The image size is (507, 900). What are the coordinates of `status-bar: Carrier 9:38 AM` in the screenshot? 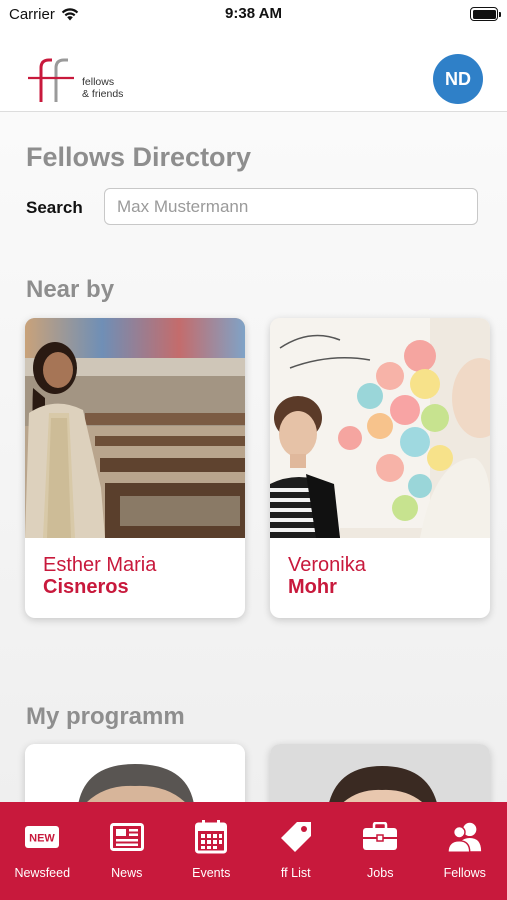 It's located at (253, 15).